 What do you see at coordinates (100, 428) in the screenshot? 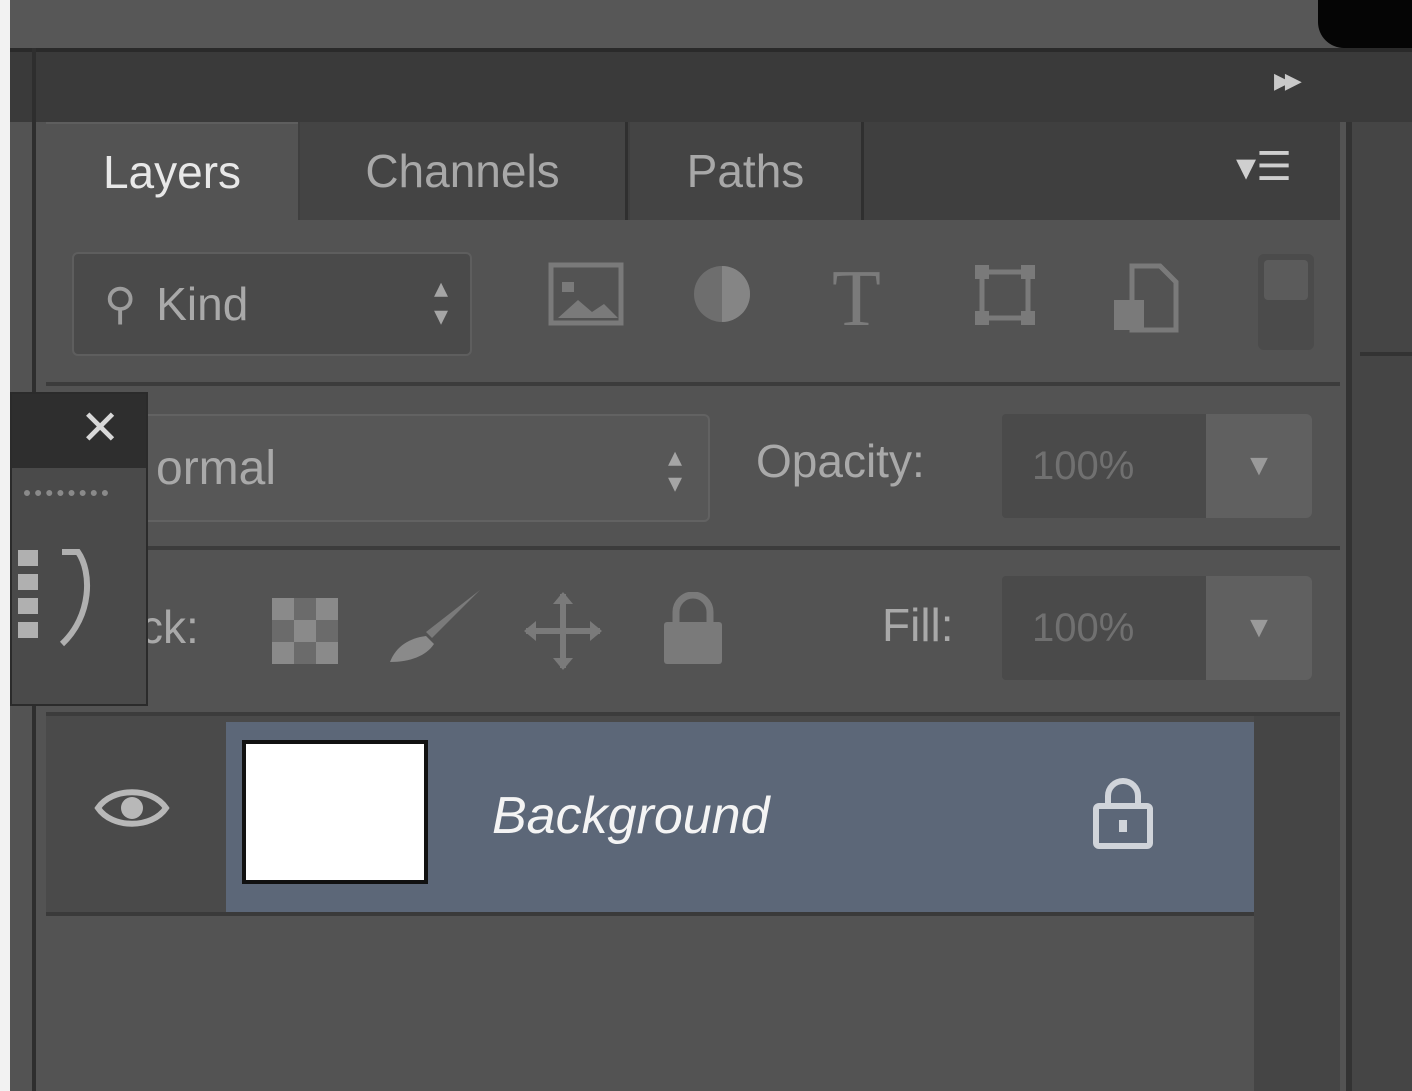
I see `close-icon: ✕` at bounding box center [100, 428].